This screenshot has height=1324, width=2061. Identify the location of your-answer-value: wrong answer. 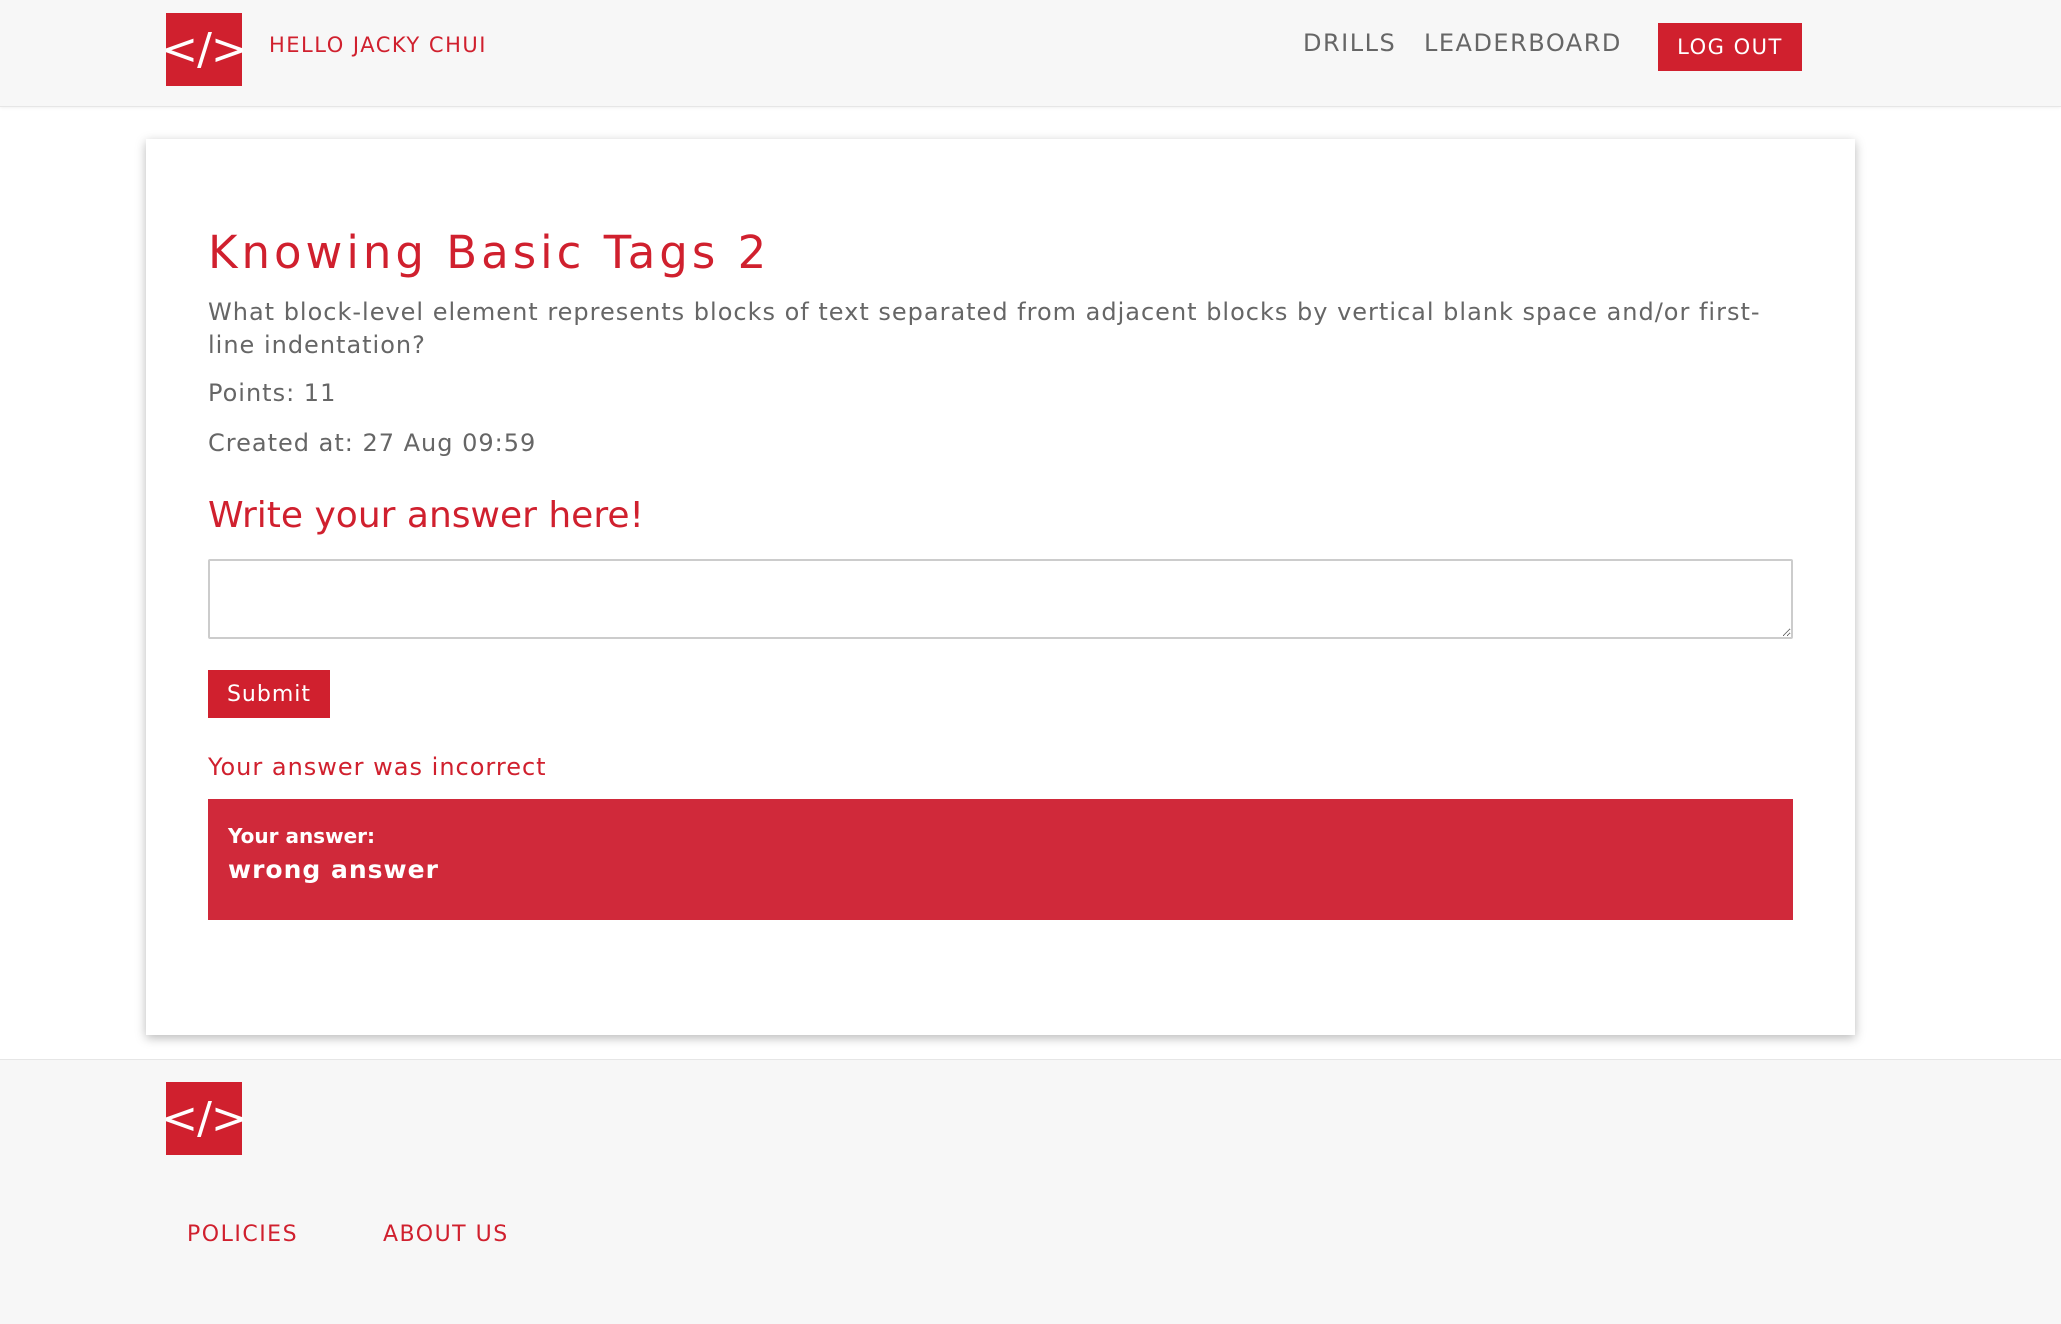
(333, 869).